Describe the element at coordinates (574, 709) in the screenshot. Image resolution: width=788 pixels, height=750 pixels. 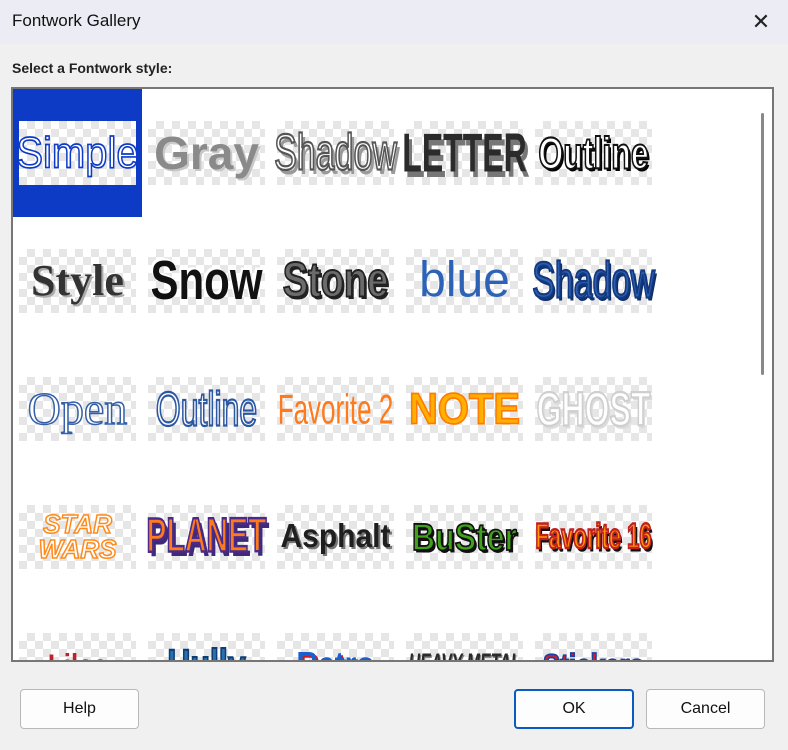
I see `ok-button: OK` at that location.